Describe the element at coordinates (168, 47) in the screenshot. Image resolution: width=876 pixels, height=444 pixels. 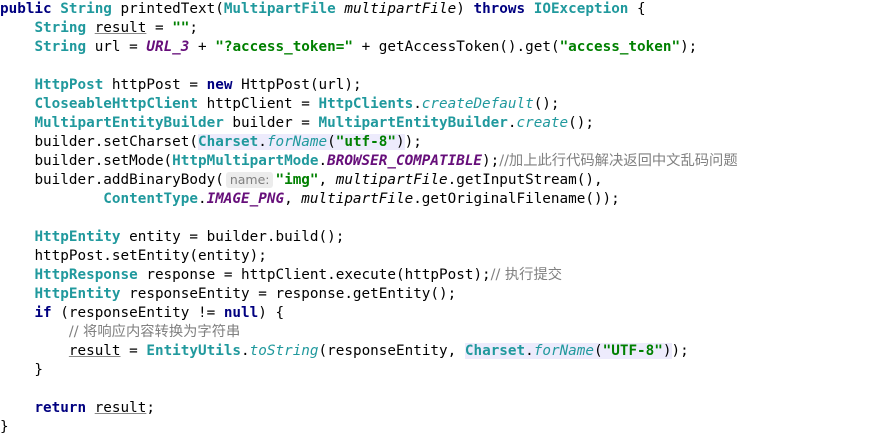
I see `constant: URL_3` at that location.